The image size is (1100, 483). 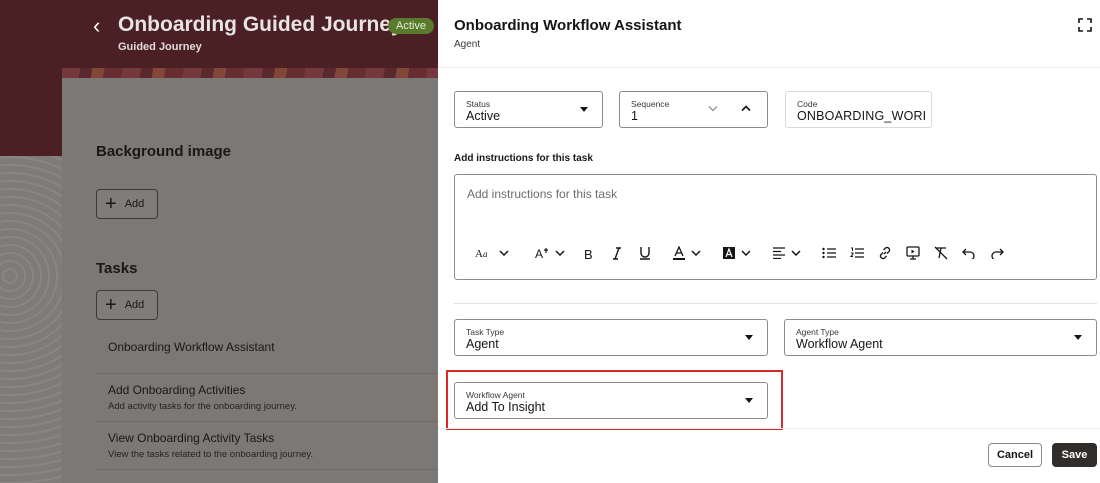 What do you see at coordinates (117, 268) in the screenshot?
I see `tasks-heading: Tasks` at bounding box center [117, 268].